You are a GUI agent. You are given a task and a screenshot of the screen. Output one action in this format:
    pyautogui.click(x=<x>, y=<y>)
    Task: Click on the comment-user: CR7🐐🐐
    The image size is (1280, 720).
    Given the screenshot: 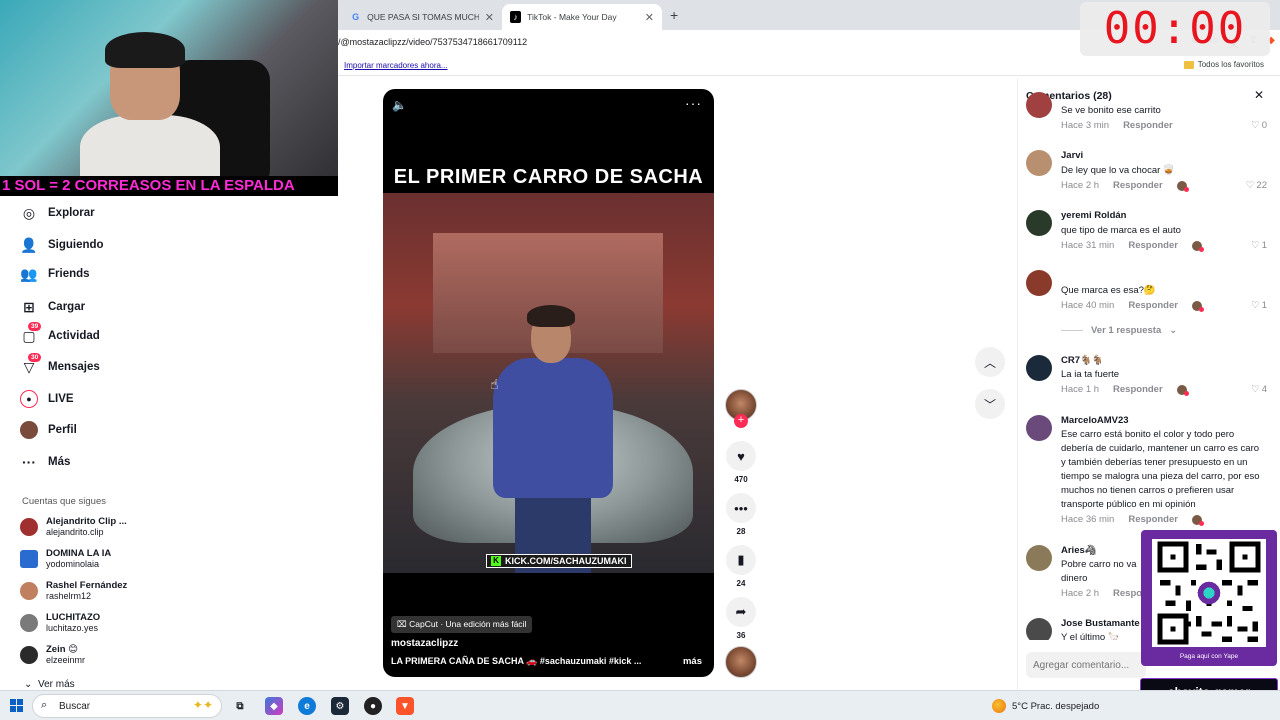 What is the action you would take?
    pyautogui.click(x=1082, y=360)
    